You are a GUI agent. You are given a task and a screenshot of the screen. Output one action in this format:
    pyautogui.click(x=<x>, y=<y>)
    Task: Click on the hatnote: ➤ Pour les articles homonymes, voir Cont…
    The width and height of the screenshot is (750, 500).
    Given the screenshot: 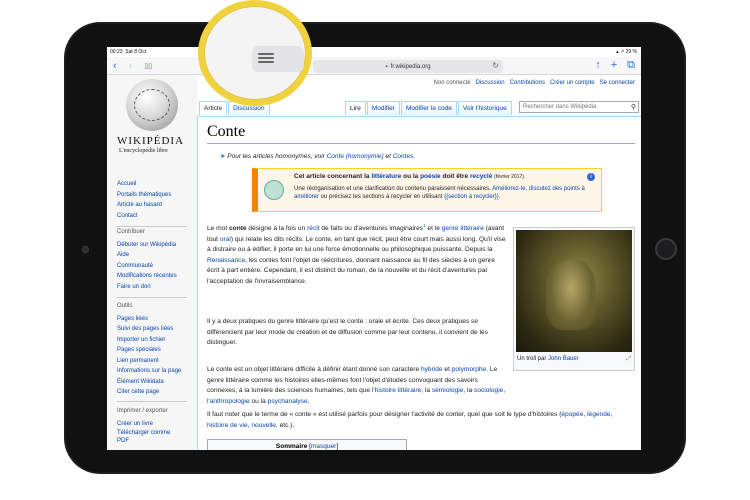 What is the action you would take?
    pyautogui.click(x=318, y=156)
    